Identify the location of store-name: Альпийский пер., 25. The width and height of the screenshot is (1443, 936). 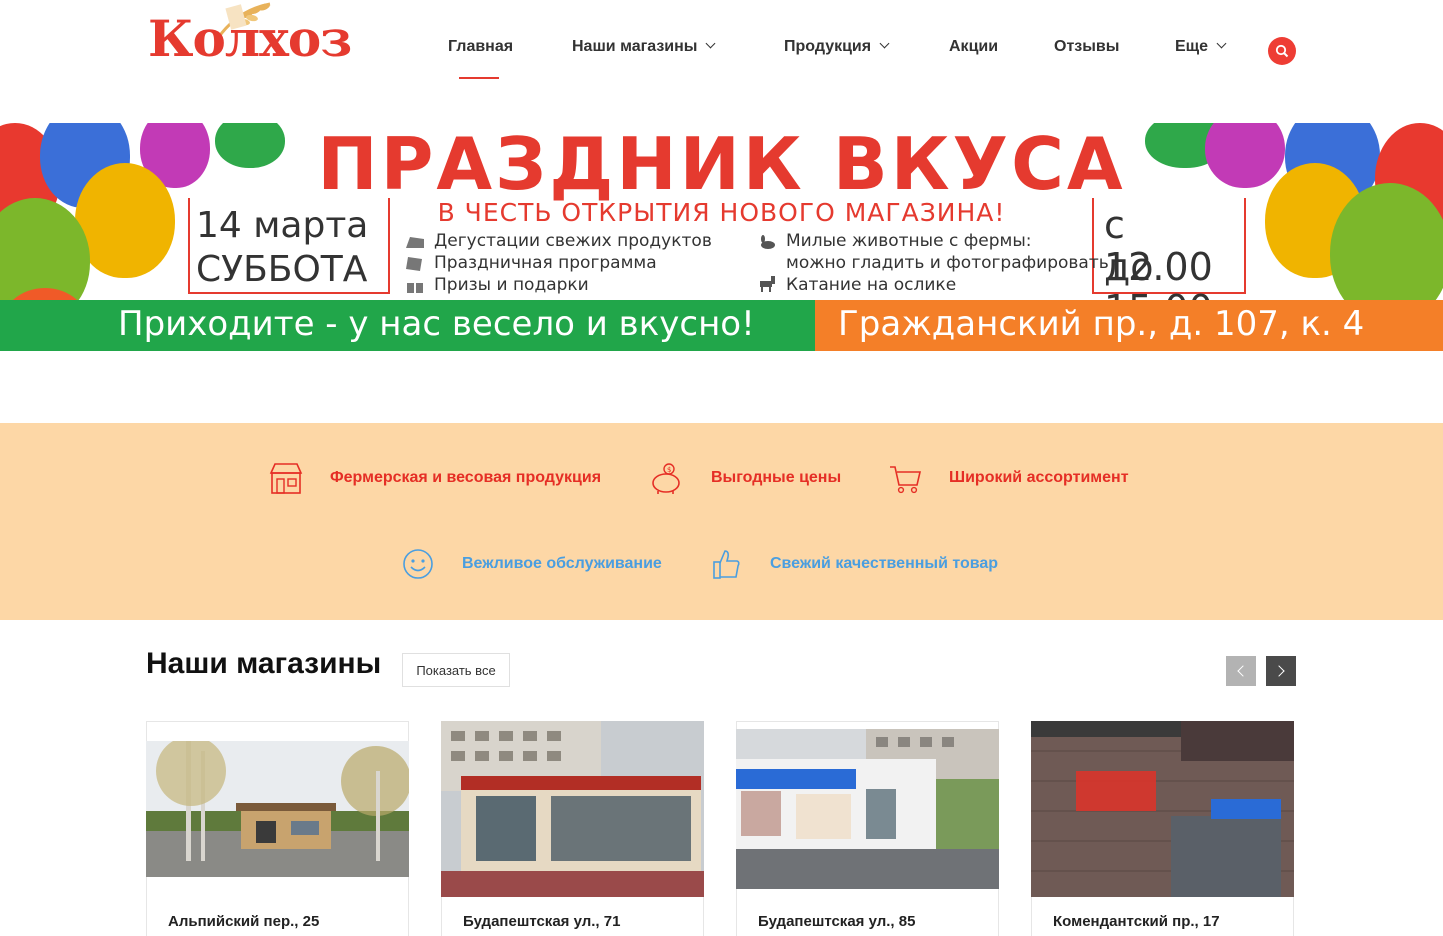
(244, 921).